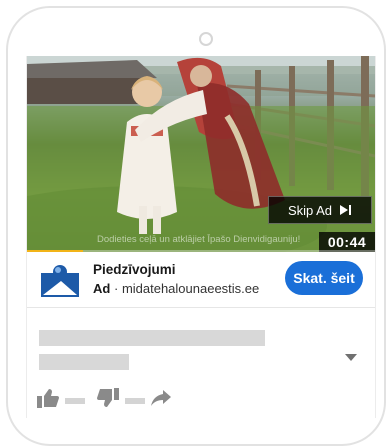  I want to click on ad-timer: 00:44, so click(347, 242).